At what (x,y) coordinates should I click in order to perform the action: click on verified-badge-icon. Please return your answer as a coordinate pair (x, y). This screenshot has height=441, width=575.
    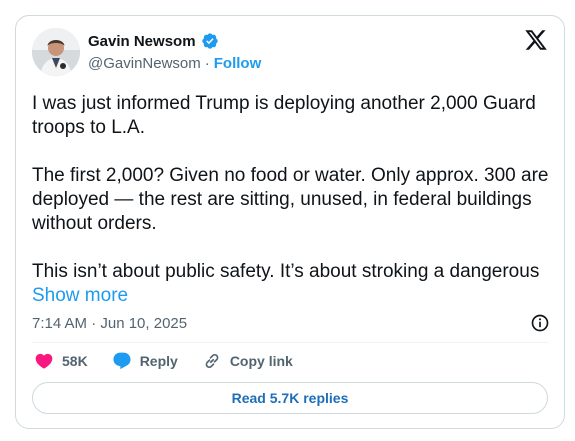
    Looking at the image, I should click on (209, 41).